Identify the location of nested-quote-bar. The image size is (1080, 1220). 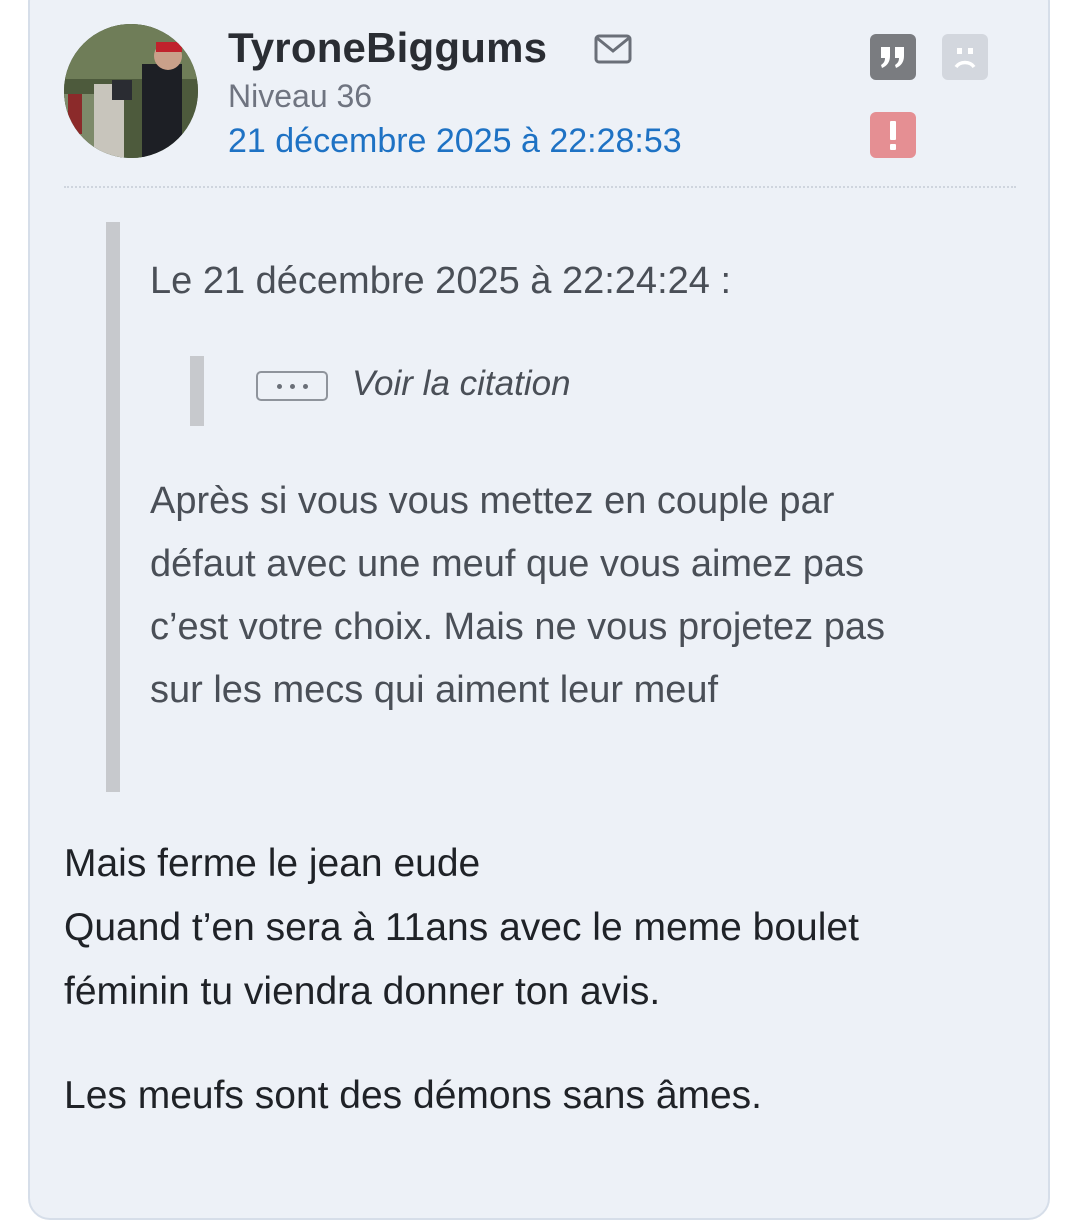
(197, 391).